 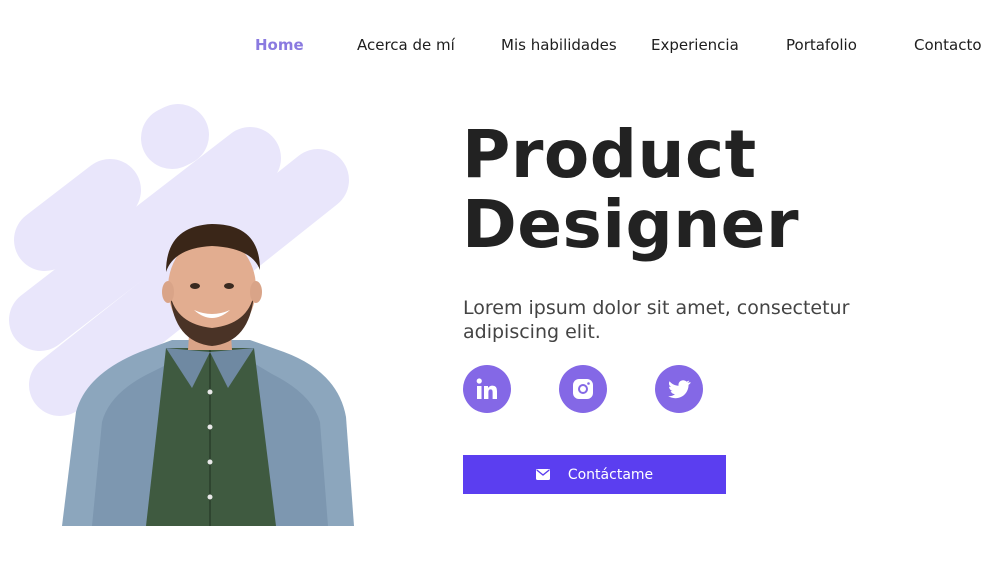 I want to click on linkedin-icon, so click(x=486, y=388).